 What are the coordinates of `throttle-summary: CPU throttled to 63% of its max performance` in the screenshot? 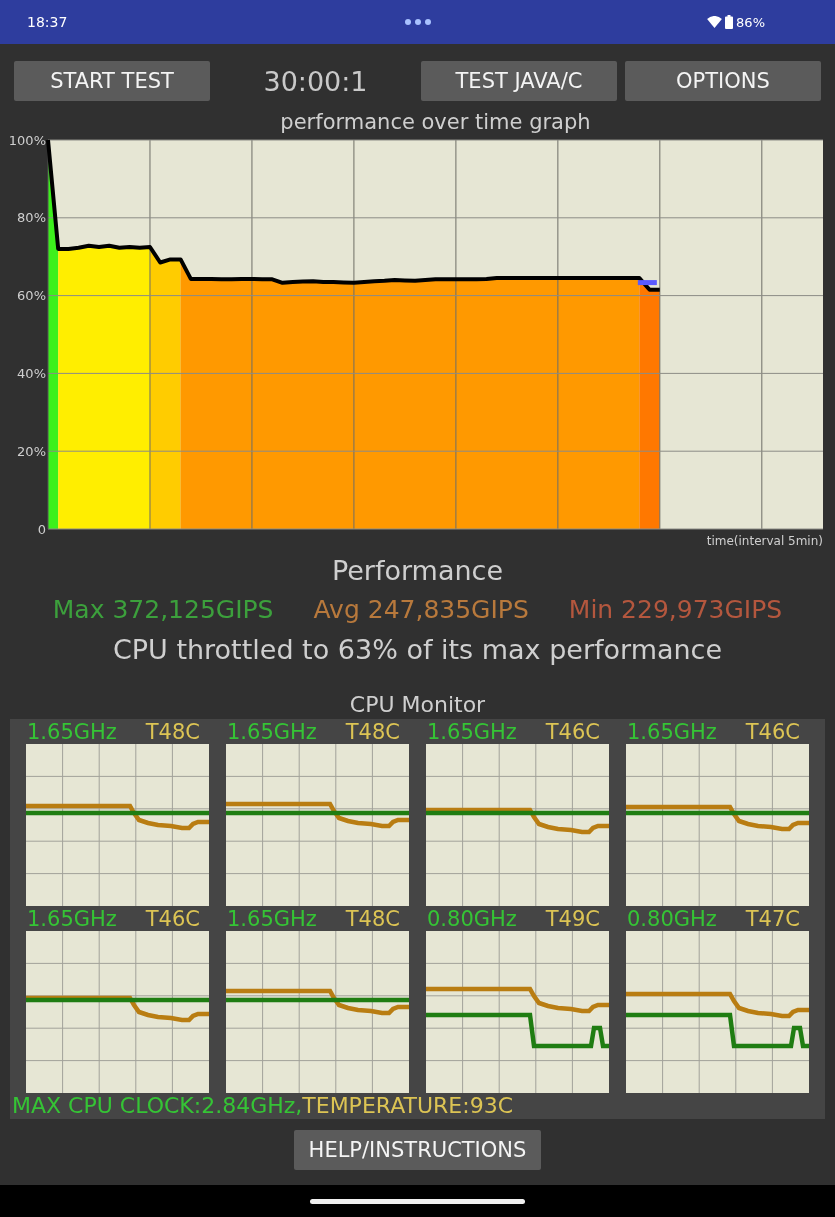 It's located at (417, 650).